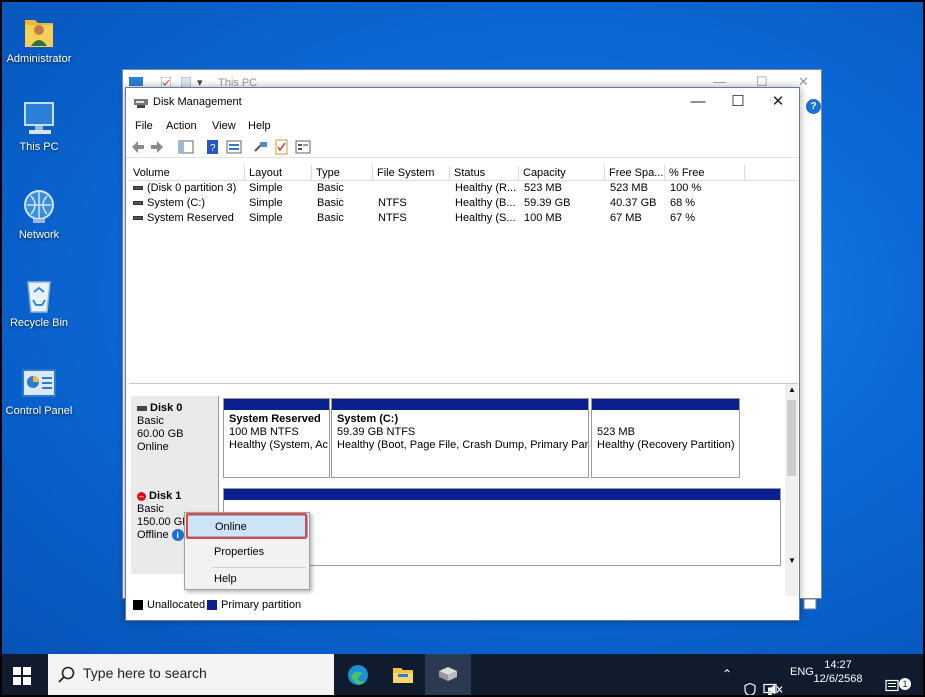 This screenshot has width=925, height=697. I want to click on column-header-status: Status, so click(484, 173).